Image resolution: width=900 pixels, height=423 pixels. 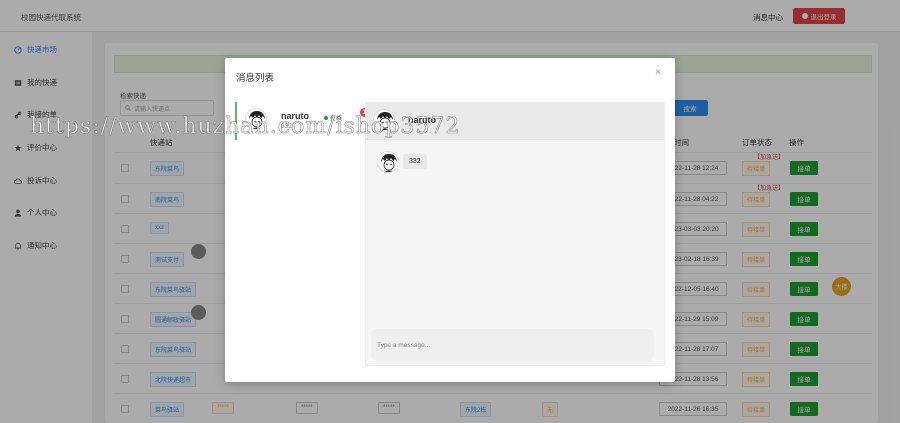 What do you see at coordinates (286, 126) in the screenshot?
I see `contact-last-message: 332` at bounding box center [286, 126].